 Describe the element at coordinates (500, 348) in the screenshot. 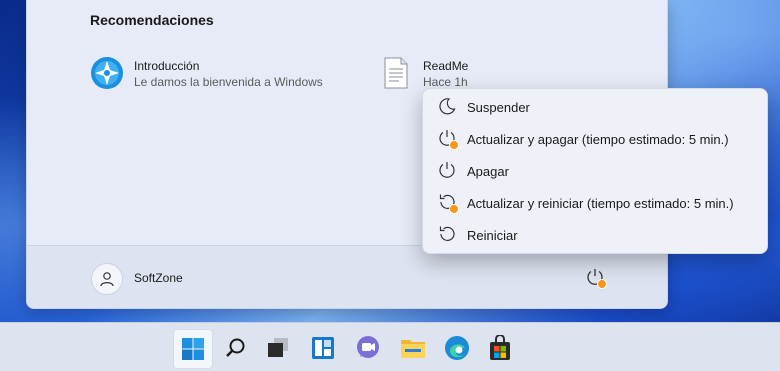

I see `store-icon` at that location.